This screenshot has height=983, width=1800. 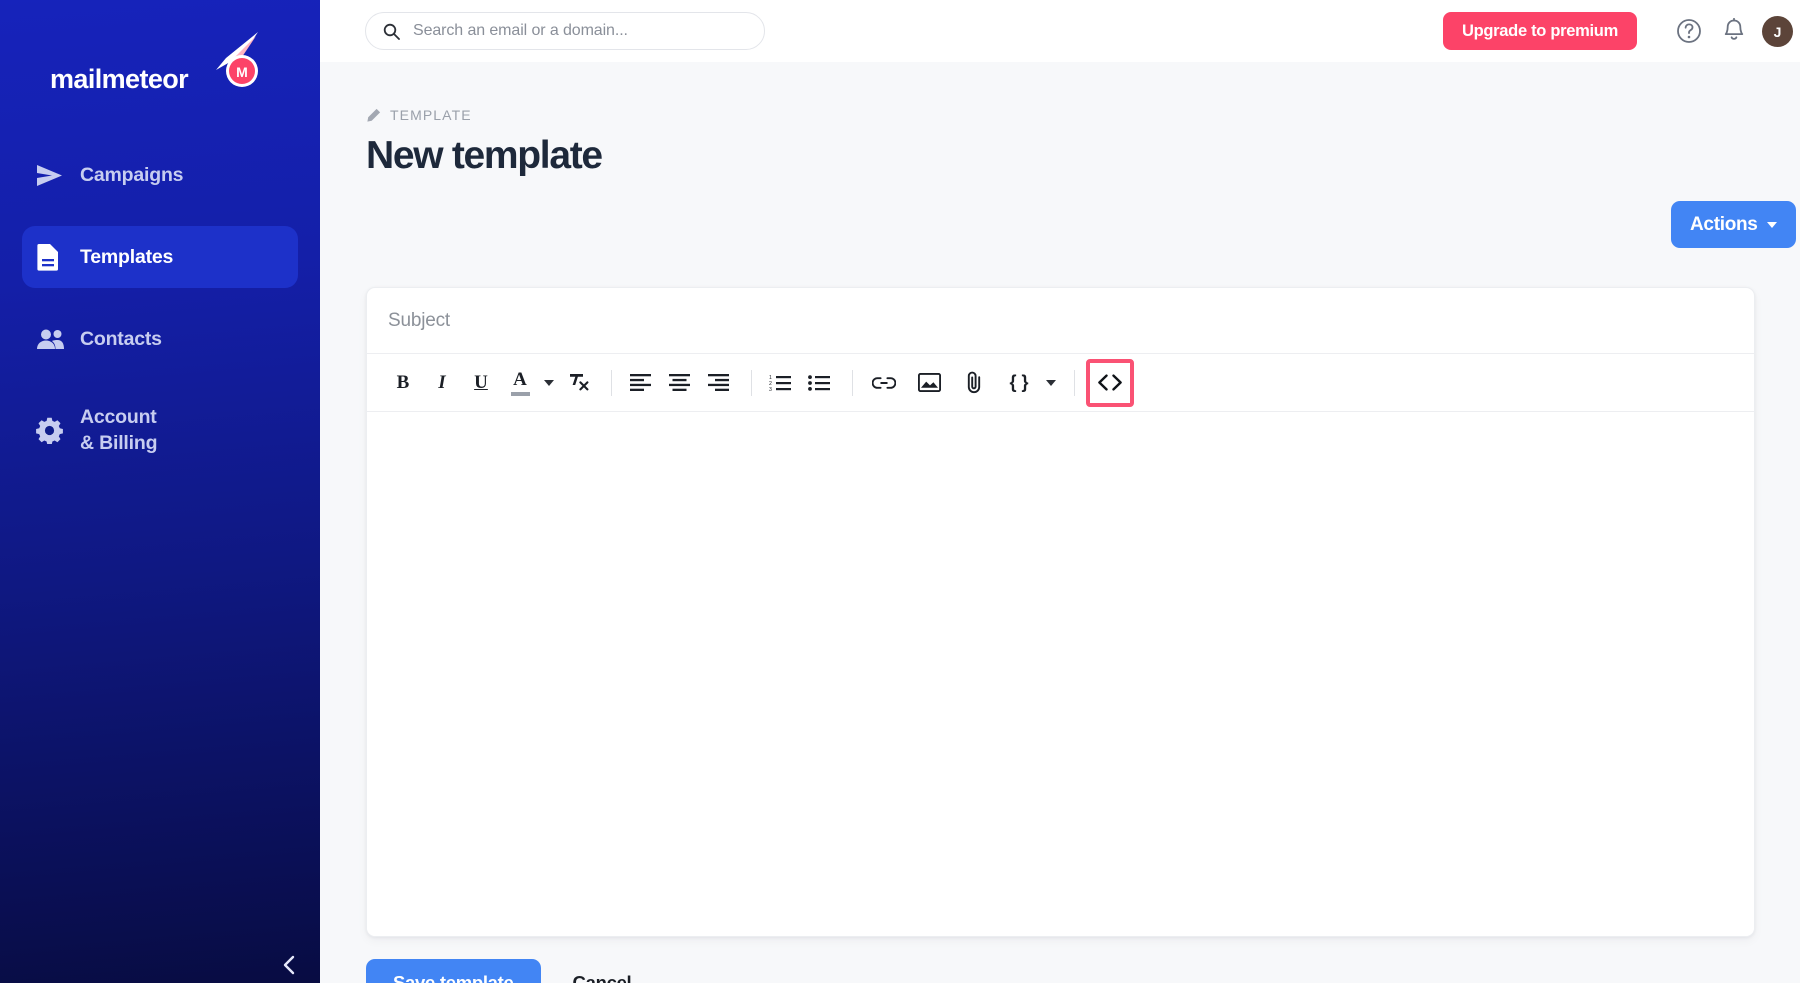 I want to click on sidebar-item-templates: Templates, so click(x=160, y=257).